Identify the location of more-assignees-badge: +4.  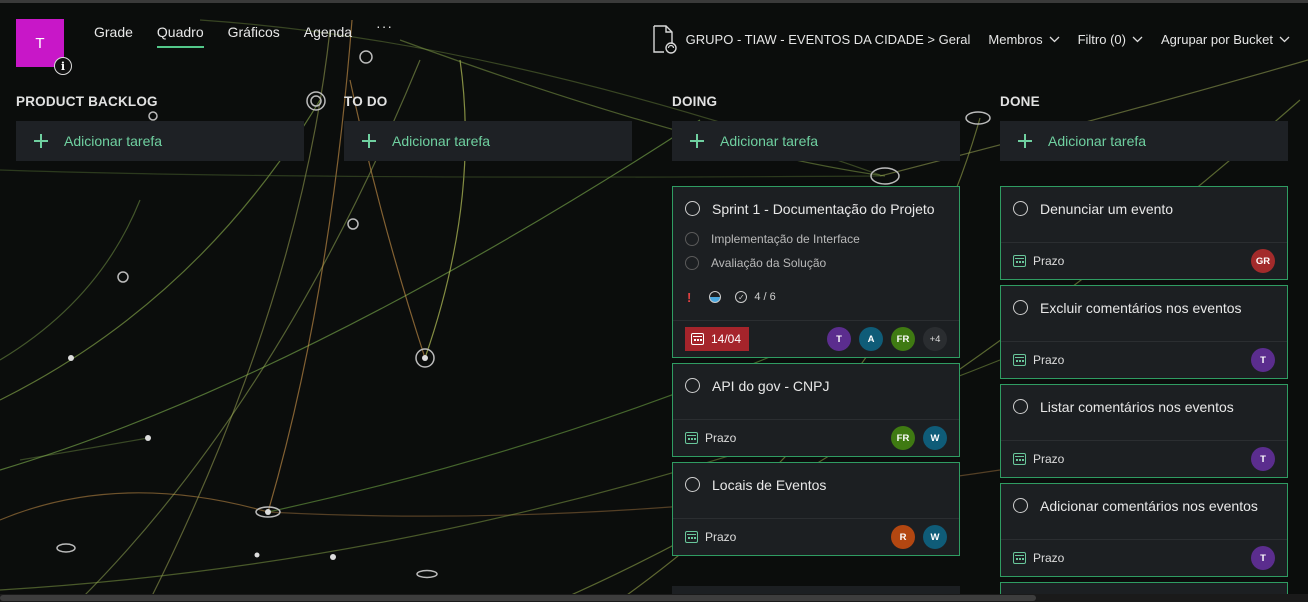
(935, 339).